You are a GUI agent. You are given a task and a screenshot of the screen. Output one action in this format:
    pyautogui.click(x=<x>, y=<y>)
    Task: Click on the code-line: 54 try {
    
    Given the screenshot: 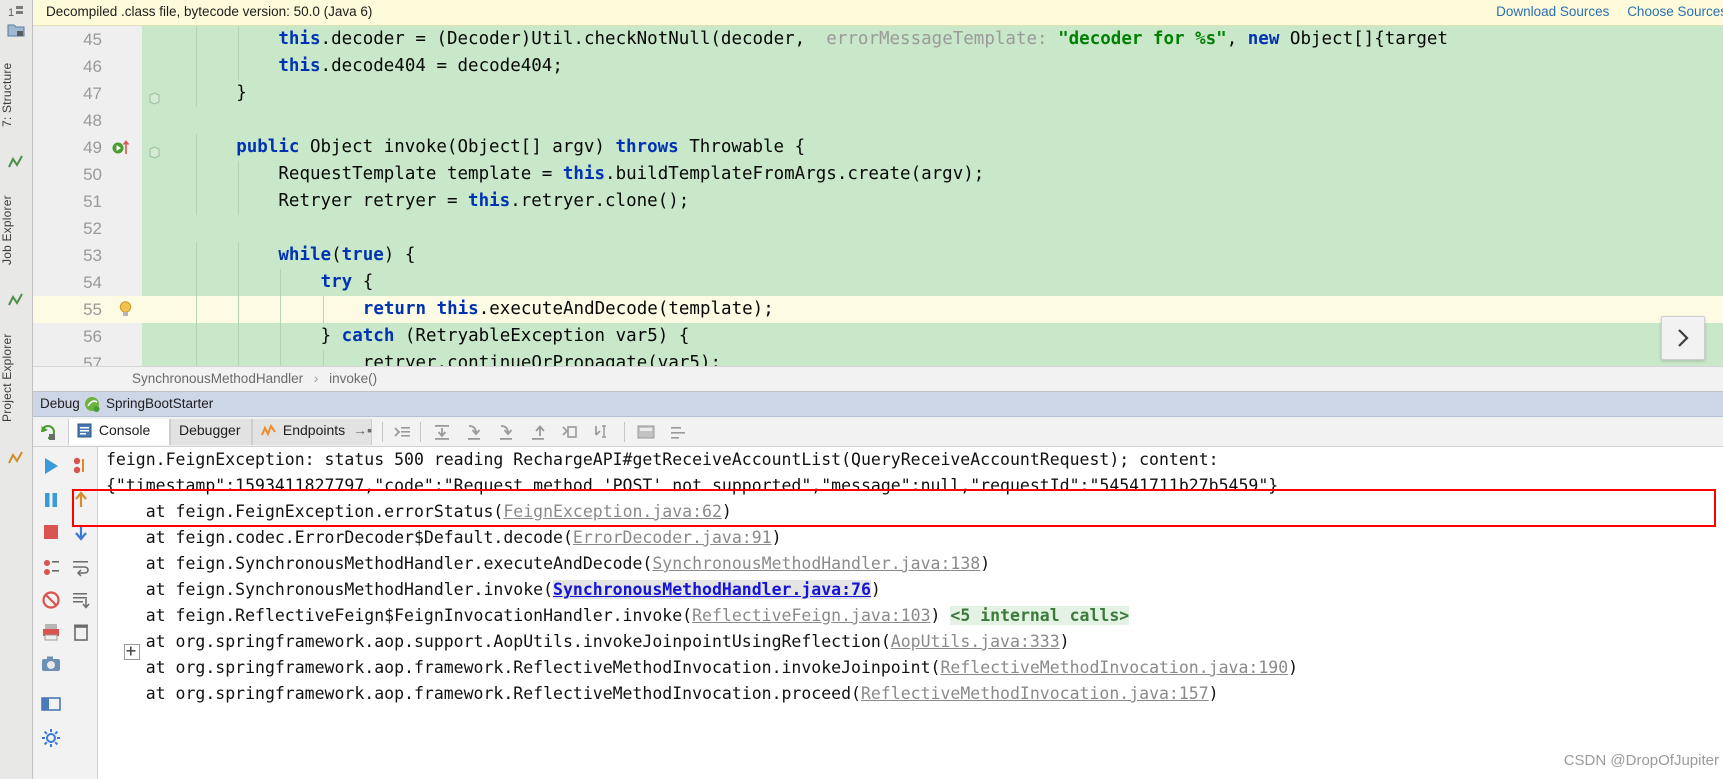 What is the action you would take?
    pyautogui.click(x=877, y=282)
    